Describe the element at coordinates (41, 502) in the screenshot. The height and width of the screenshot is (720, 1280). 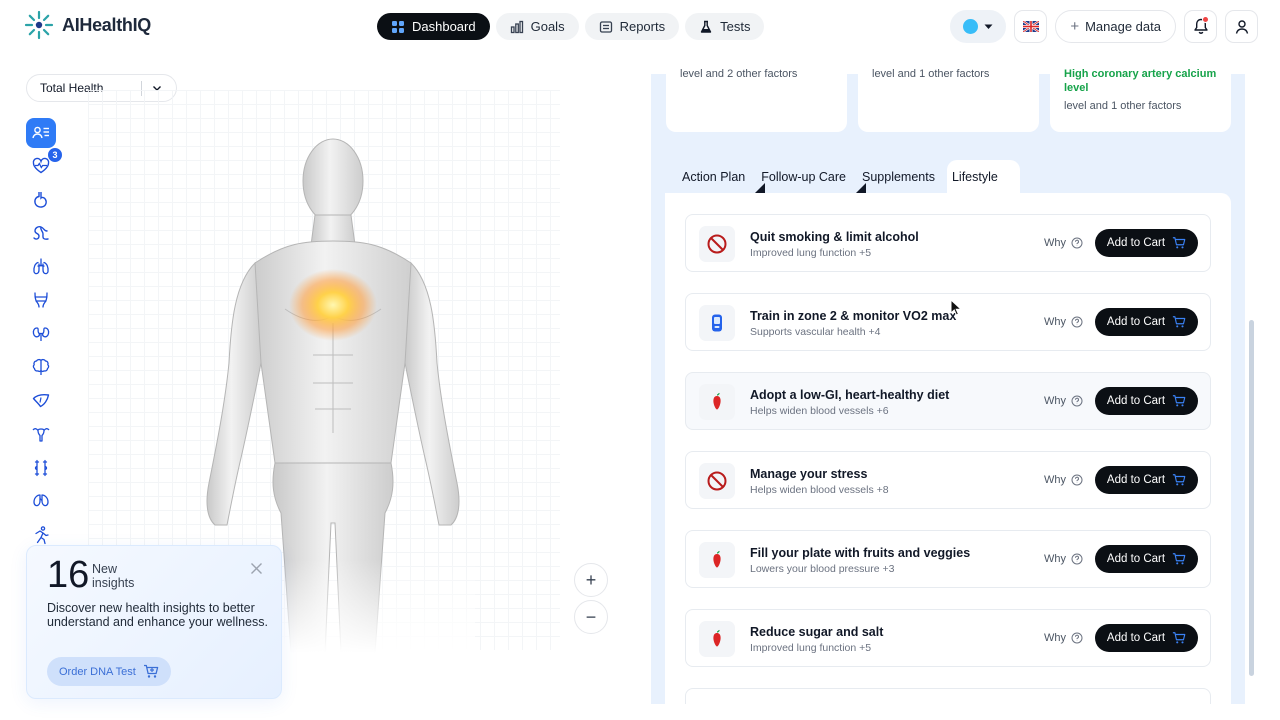
I see `organ-item-lung` at that location.